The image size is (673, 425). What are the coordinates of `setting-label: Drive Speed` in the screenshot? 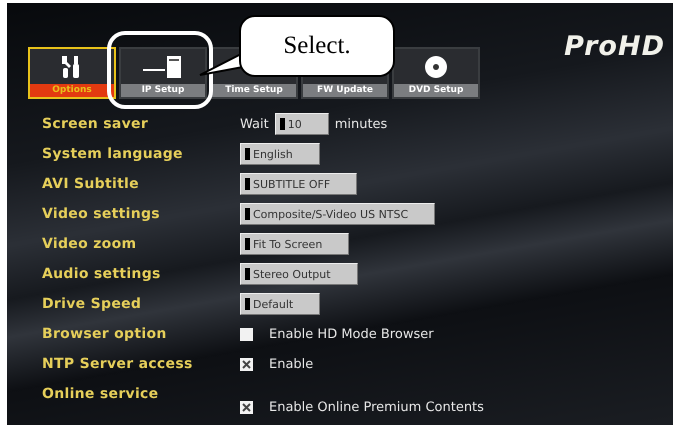 It's located at (92, 304).